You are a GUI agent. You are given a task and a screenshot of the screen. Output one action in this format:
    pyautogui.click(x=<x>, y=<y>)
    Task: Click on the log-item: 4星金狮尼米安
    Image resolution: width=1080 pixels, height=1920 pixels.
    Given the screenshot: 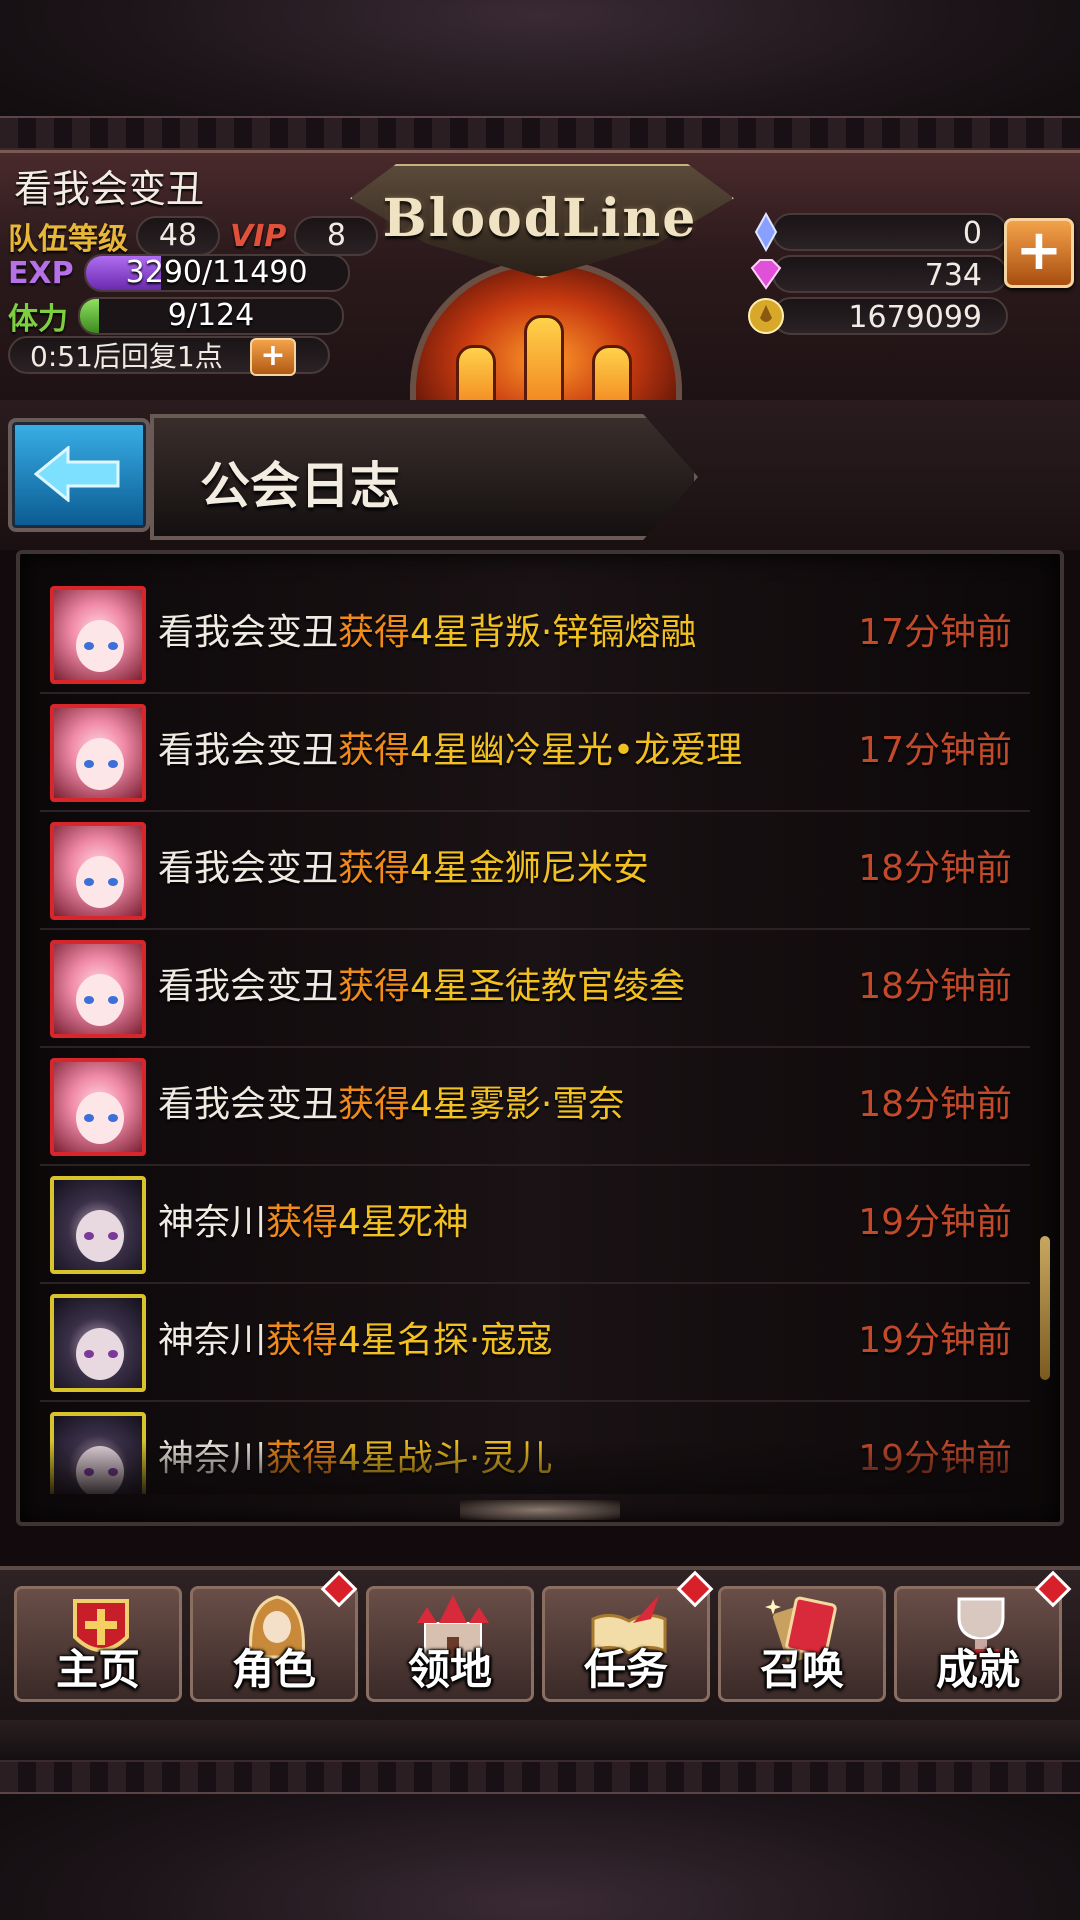 What is the action you would take?
    pyautogui.click(x=529, y=868)
    